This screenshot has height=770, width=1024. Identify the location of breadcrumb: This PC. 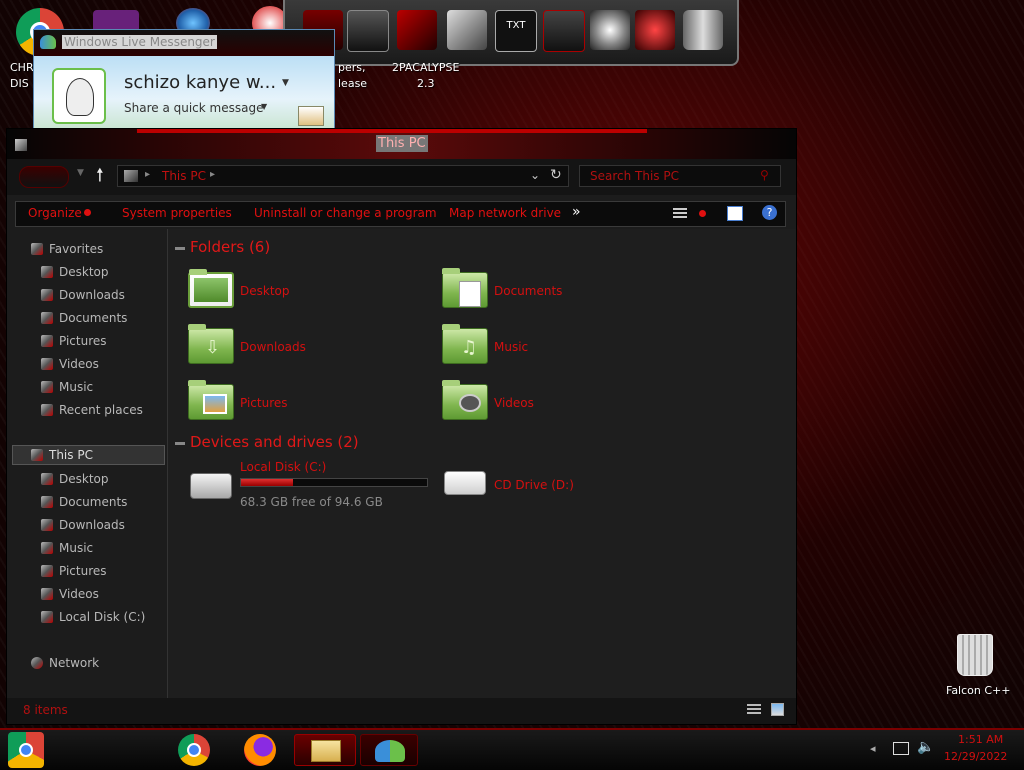
(184, 176).